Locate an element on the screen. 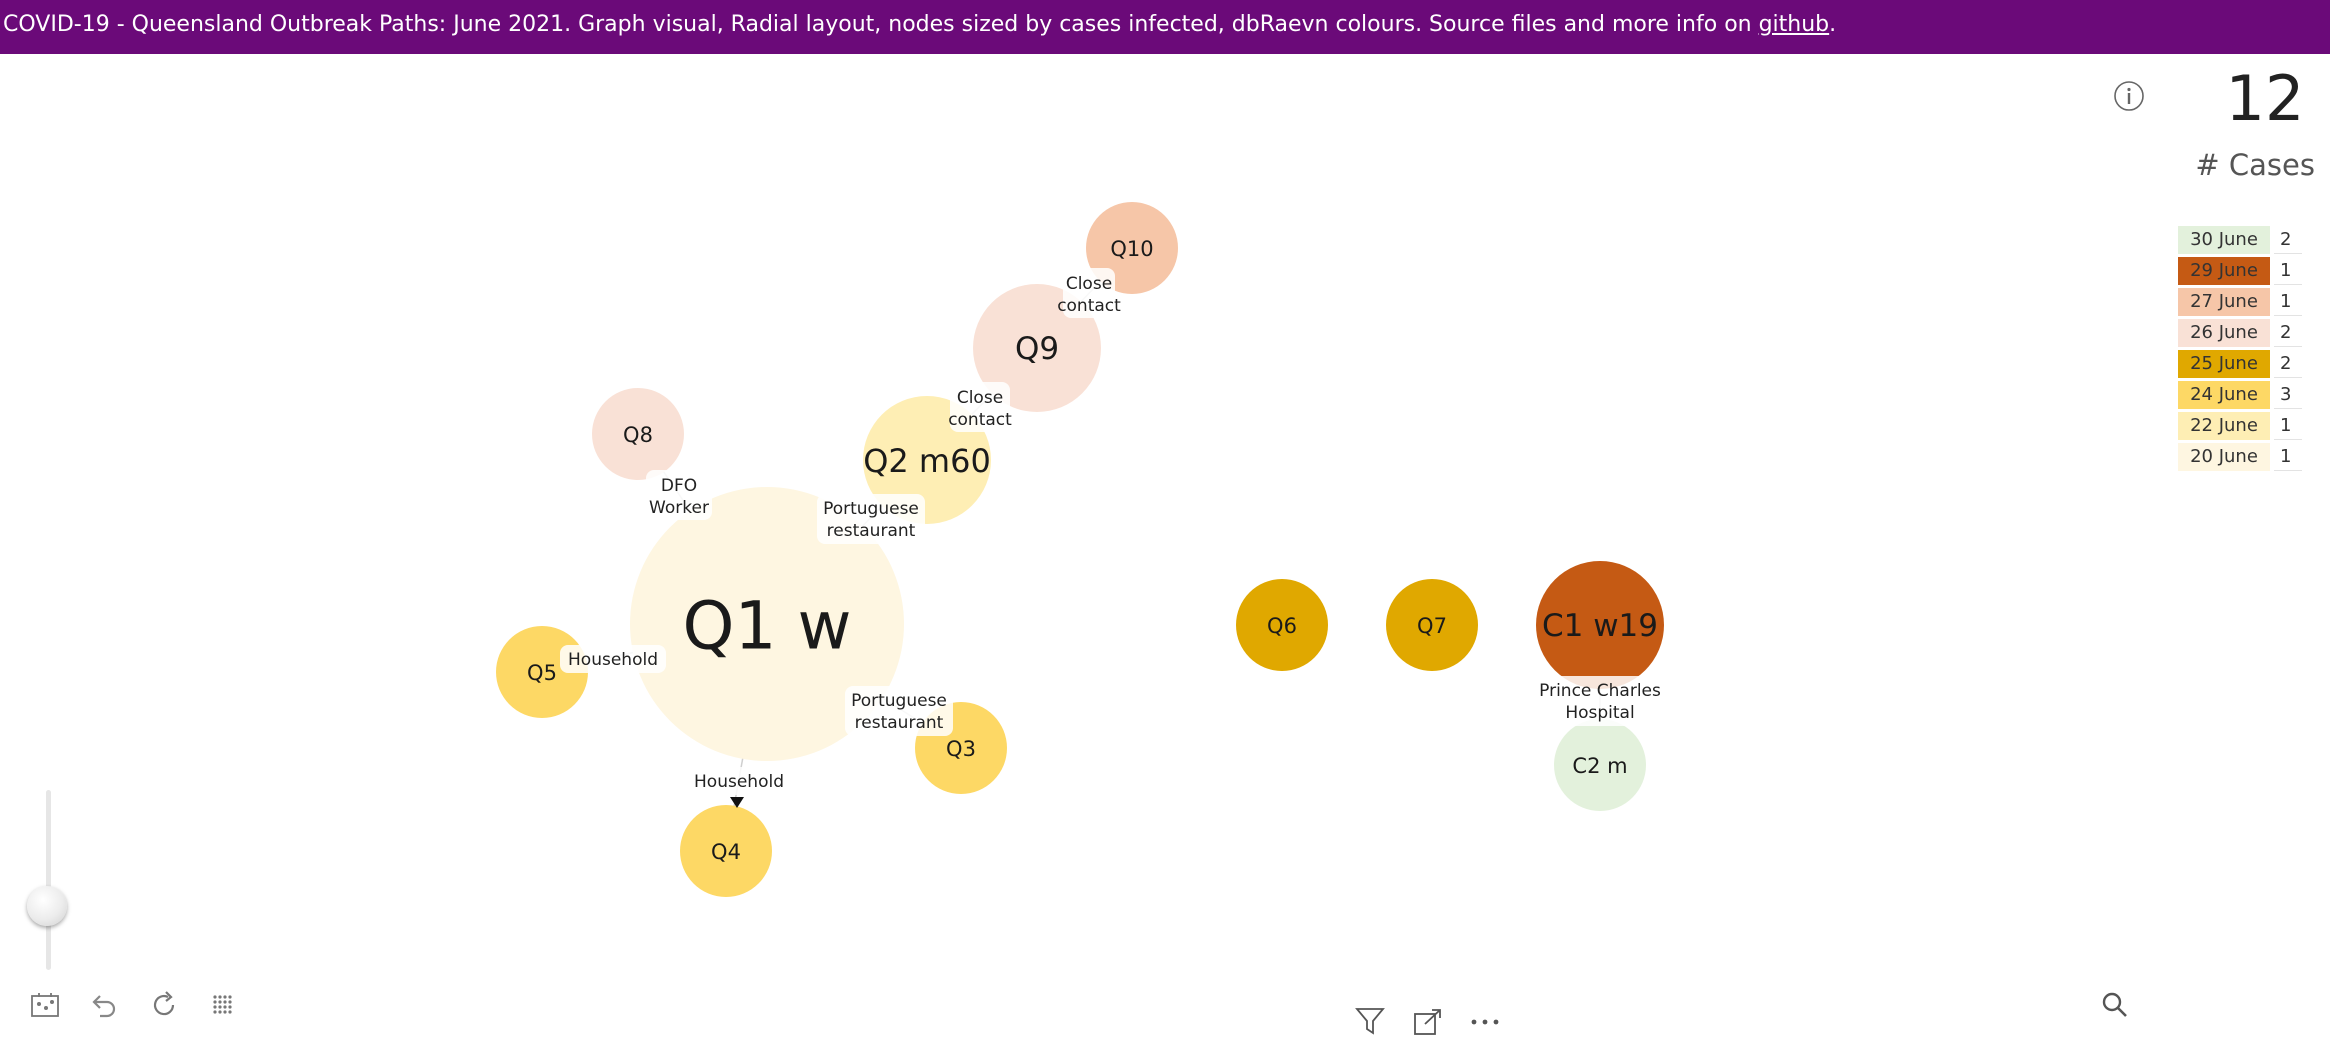  edge-label-q8-q1: DFO Worker is located at coordinates (679, 495).